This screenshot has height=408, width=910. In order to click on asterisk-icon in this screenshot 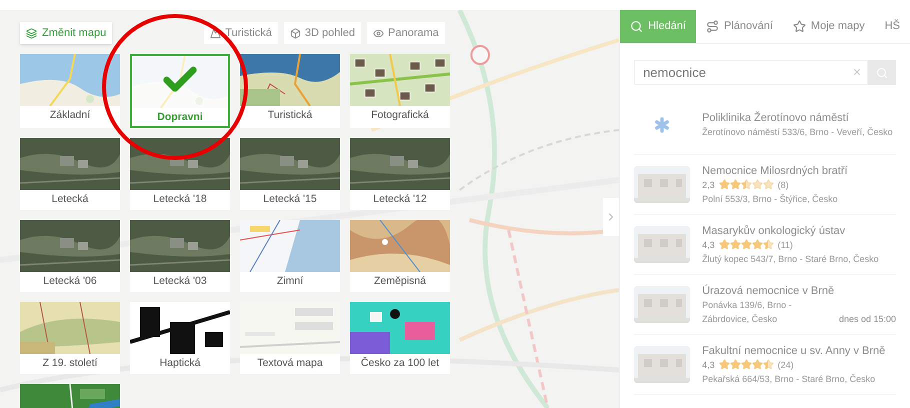, I will do `click(662, 124)`.